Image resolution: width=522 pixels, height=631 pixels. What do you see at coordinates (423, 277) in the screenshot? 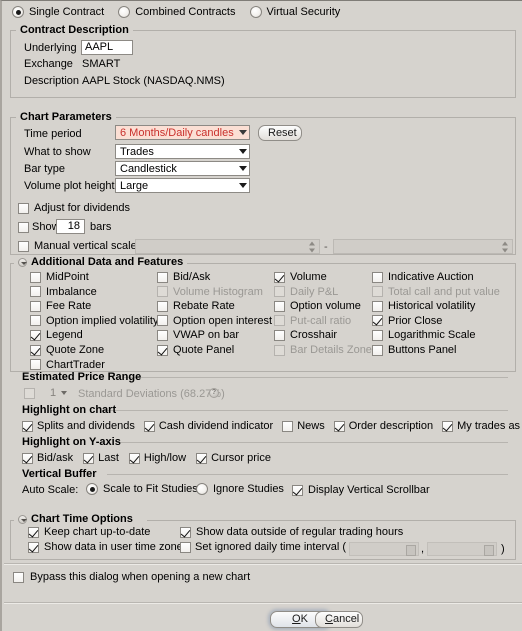
I see `feature-checkbox: Indicative Auction` at bounding box center [423, 277].